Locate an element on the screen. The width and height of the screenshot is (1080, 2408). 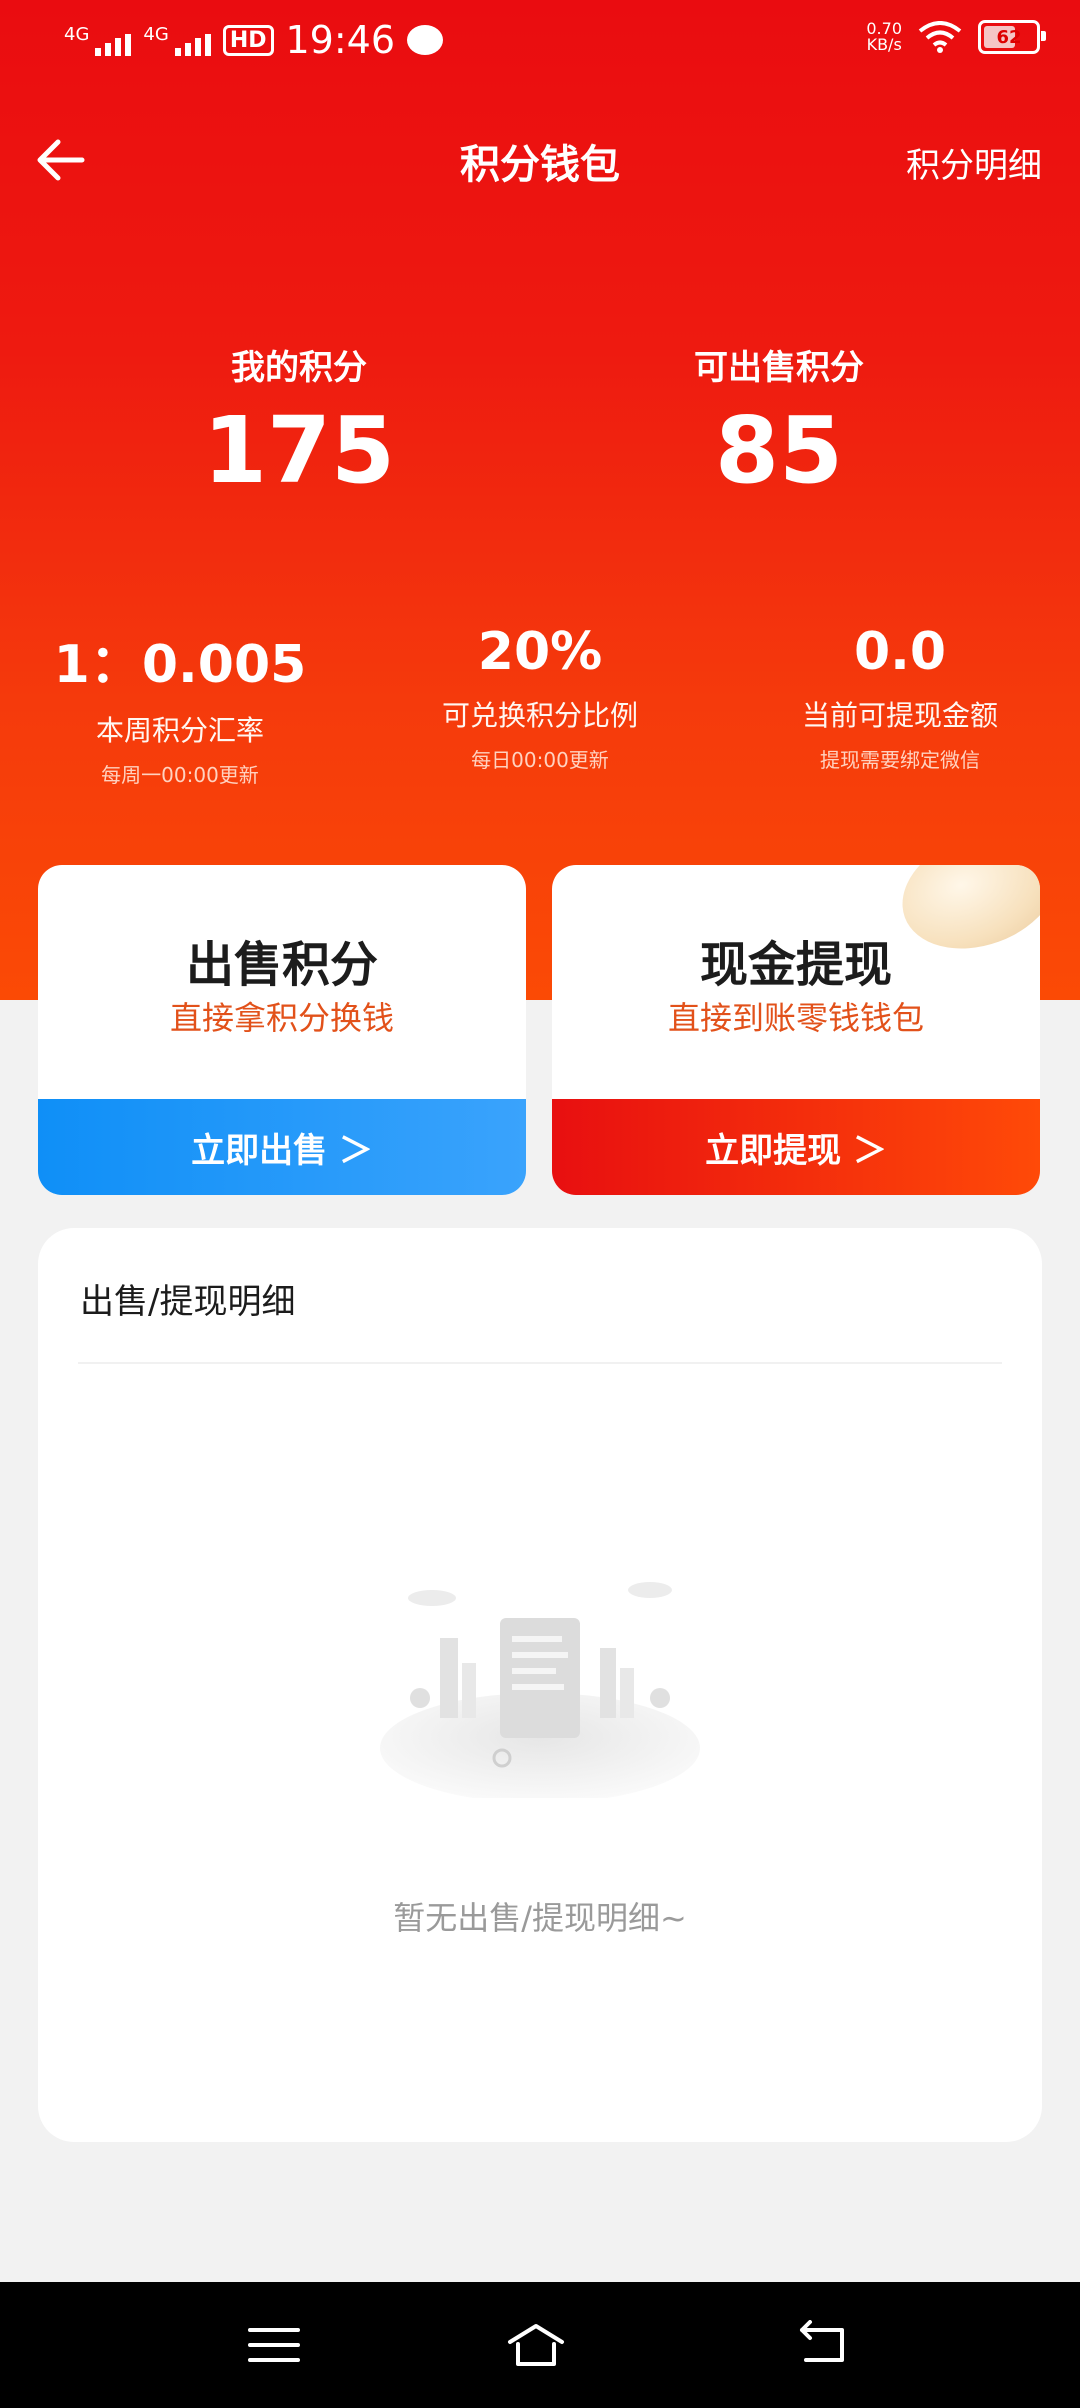
sell-points-card: 出售积分 直接拿积分换钱 立即出售 ＞ is located at coordinates (282, 1030).